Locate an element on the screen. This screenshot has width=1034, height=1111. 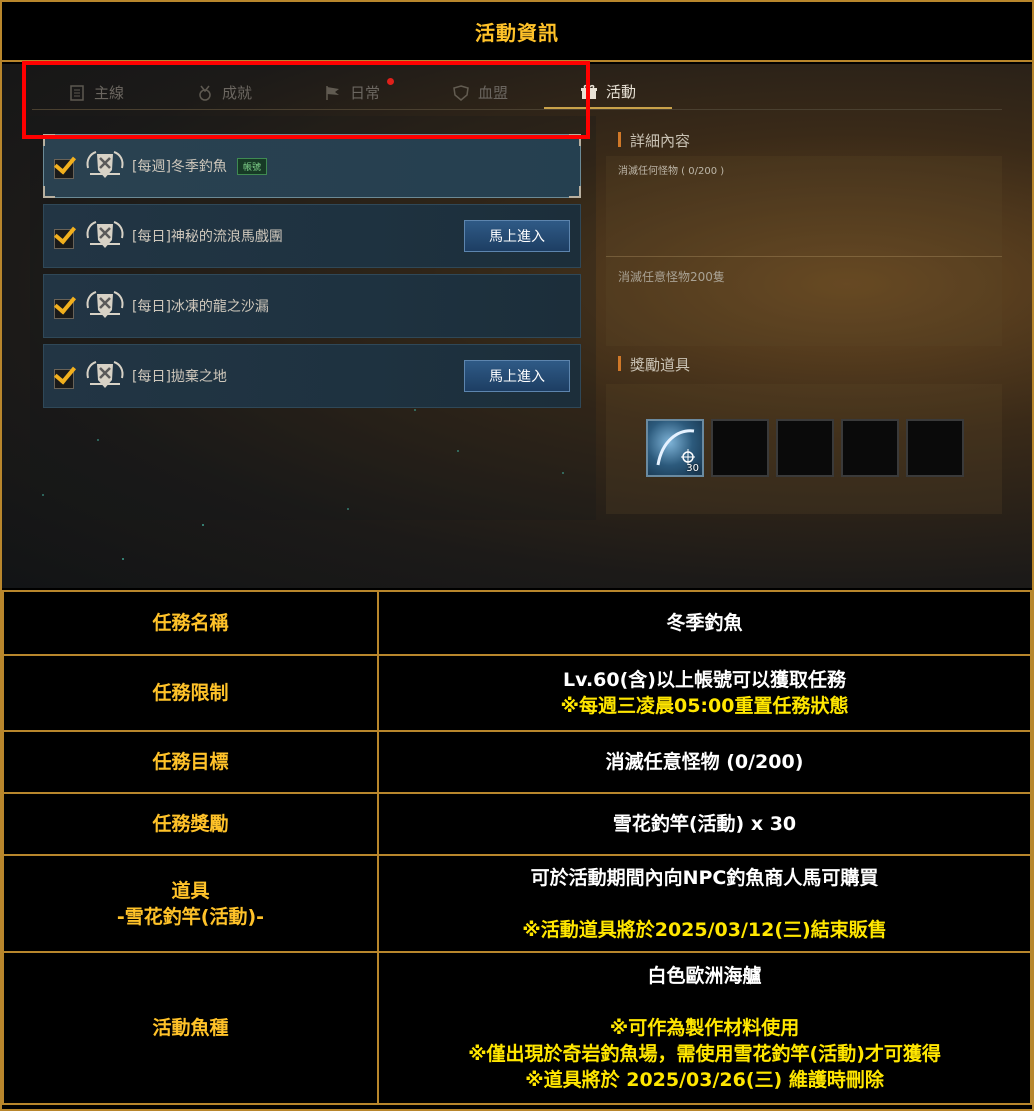
info-key: 活動魚種 is located at coordinates (190, 1028).